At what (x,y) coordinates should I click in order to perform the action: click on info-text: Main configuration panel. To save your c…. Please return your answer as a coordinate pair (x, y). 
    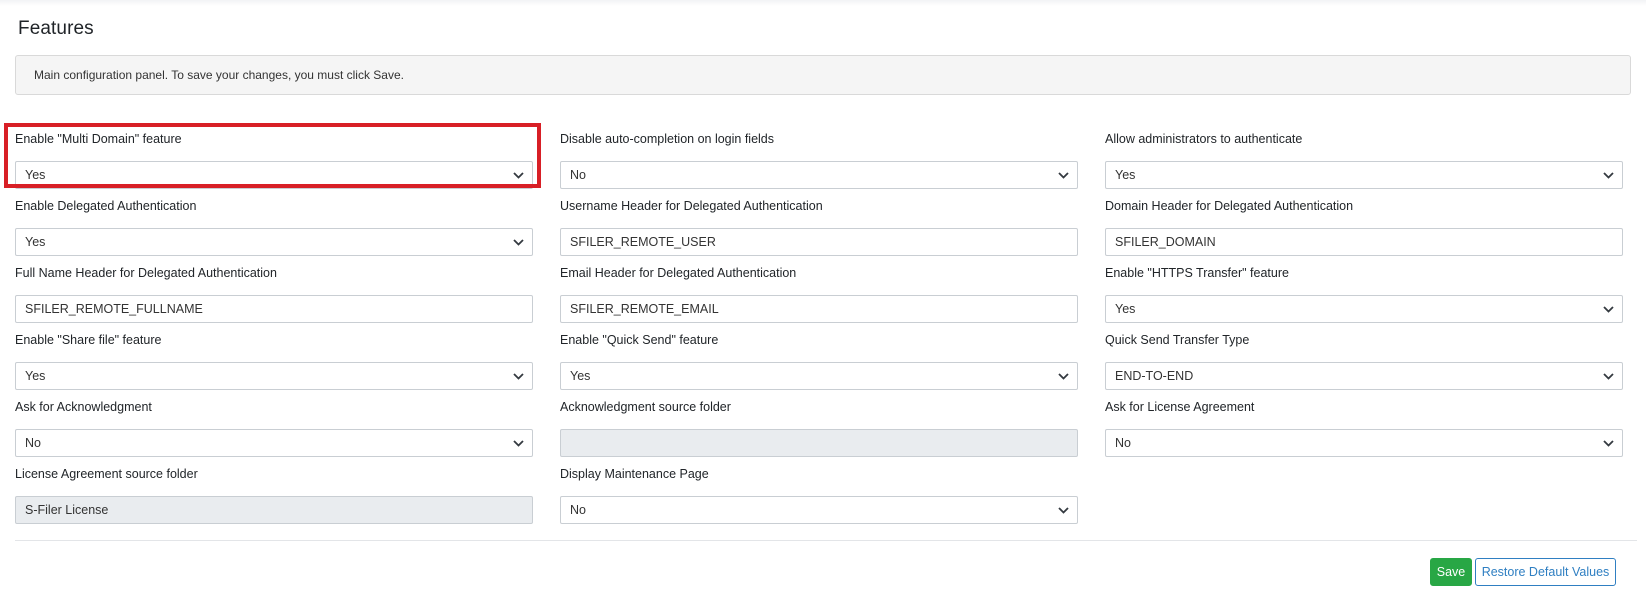
    Looking at the image, I should click on (219, 75).